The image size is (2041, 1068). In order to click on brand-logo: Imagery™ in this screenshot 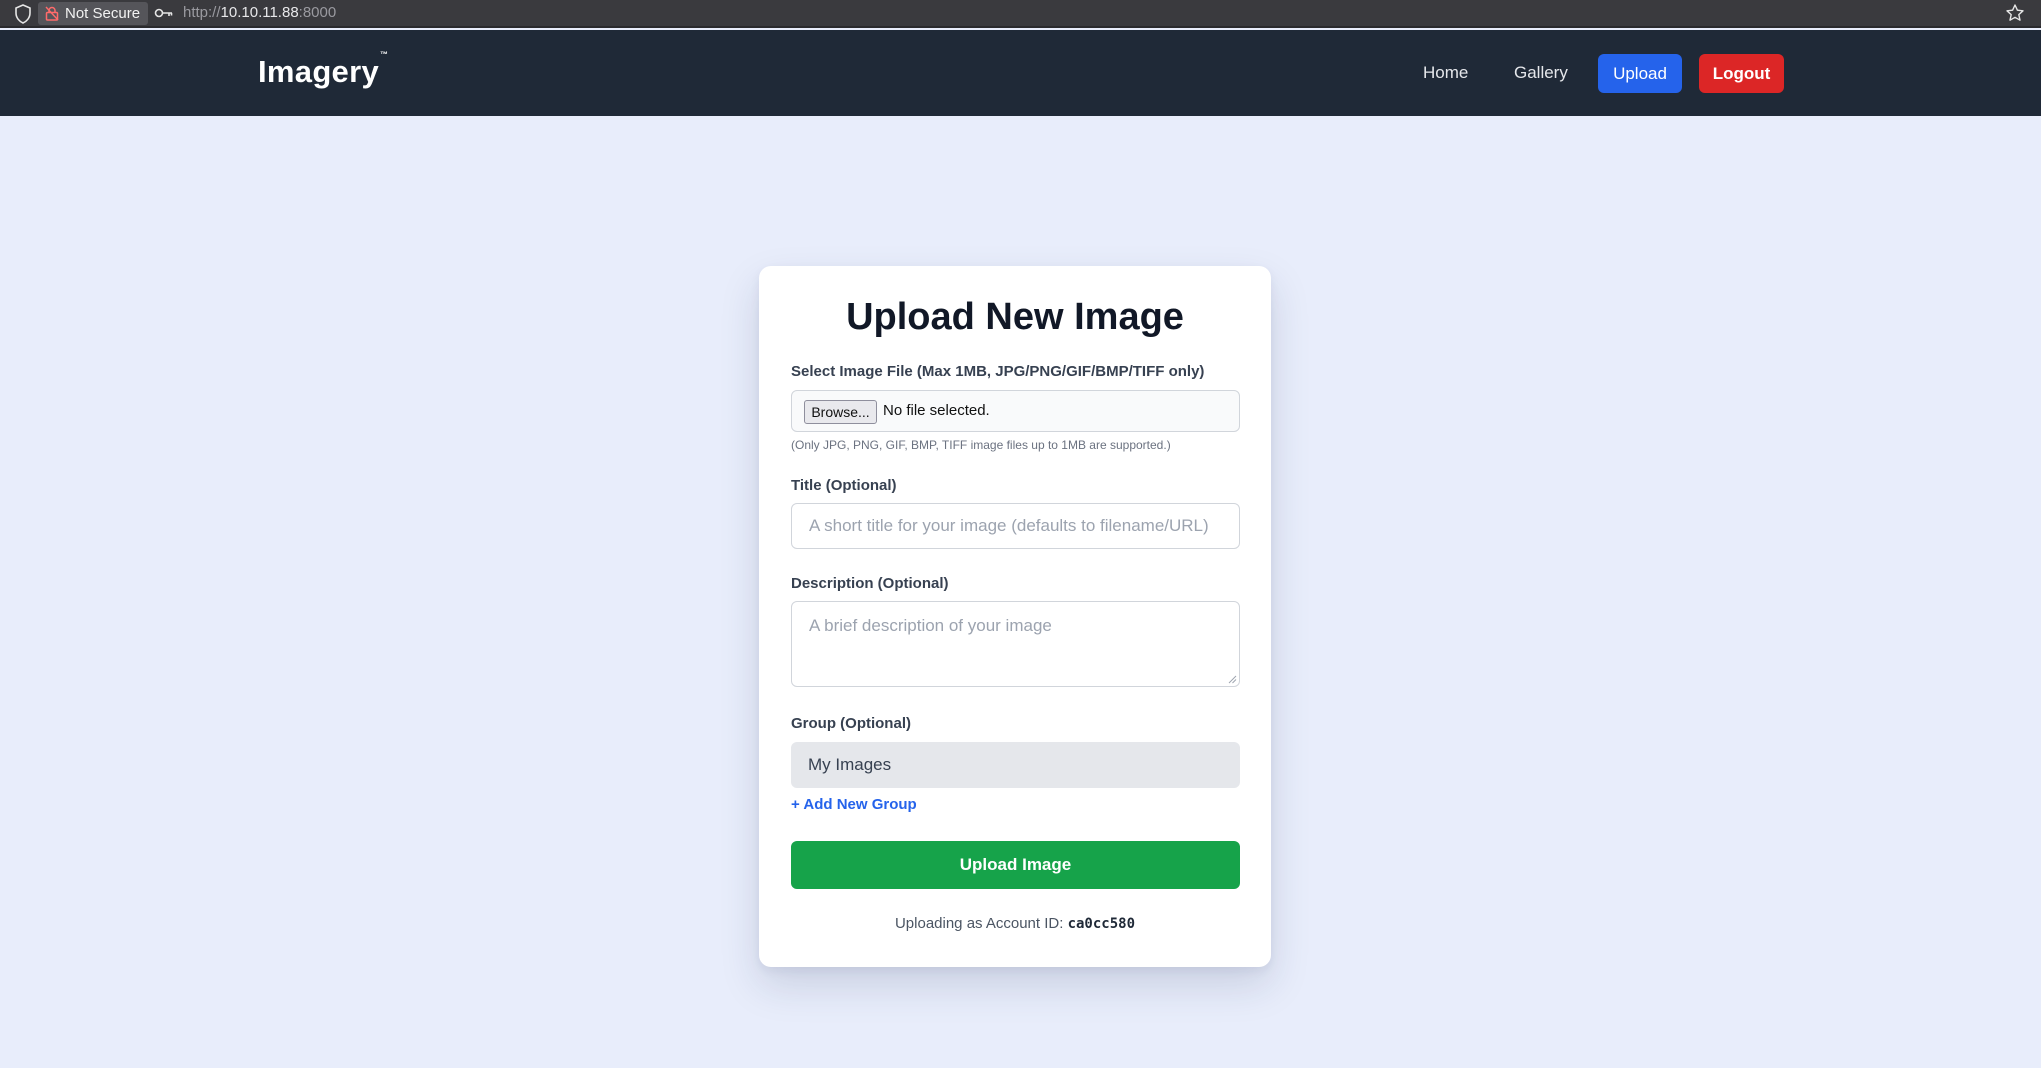, I will do `click(323, 70)`.